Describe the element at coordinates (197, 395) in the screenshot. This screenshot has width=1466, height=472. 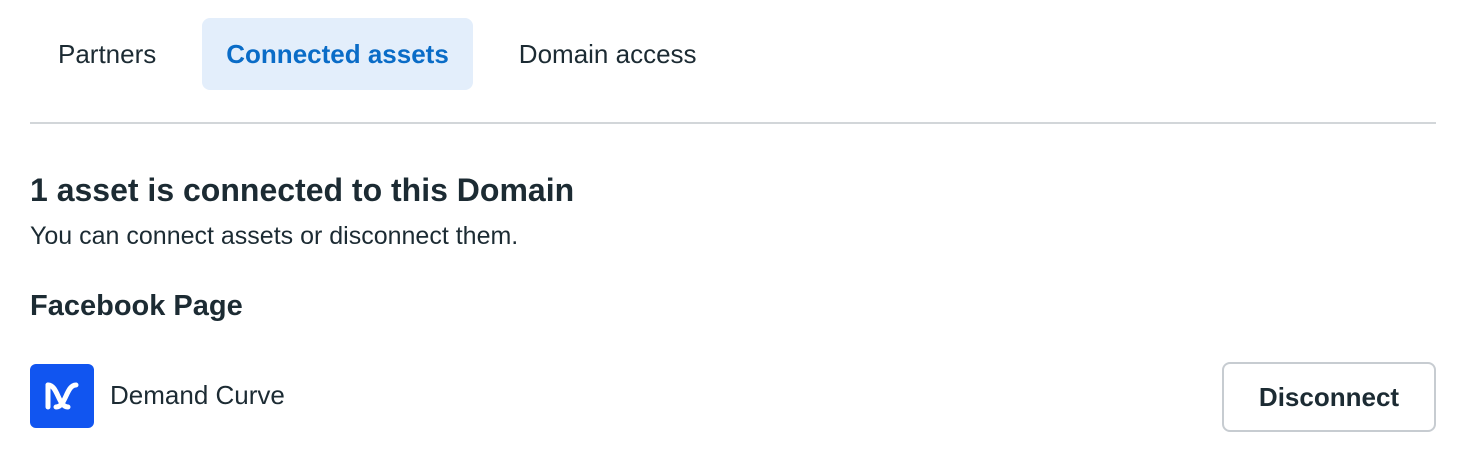
I see `asset-name: Demand Curve` at that location.